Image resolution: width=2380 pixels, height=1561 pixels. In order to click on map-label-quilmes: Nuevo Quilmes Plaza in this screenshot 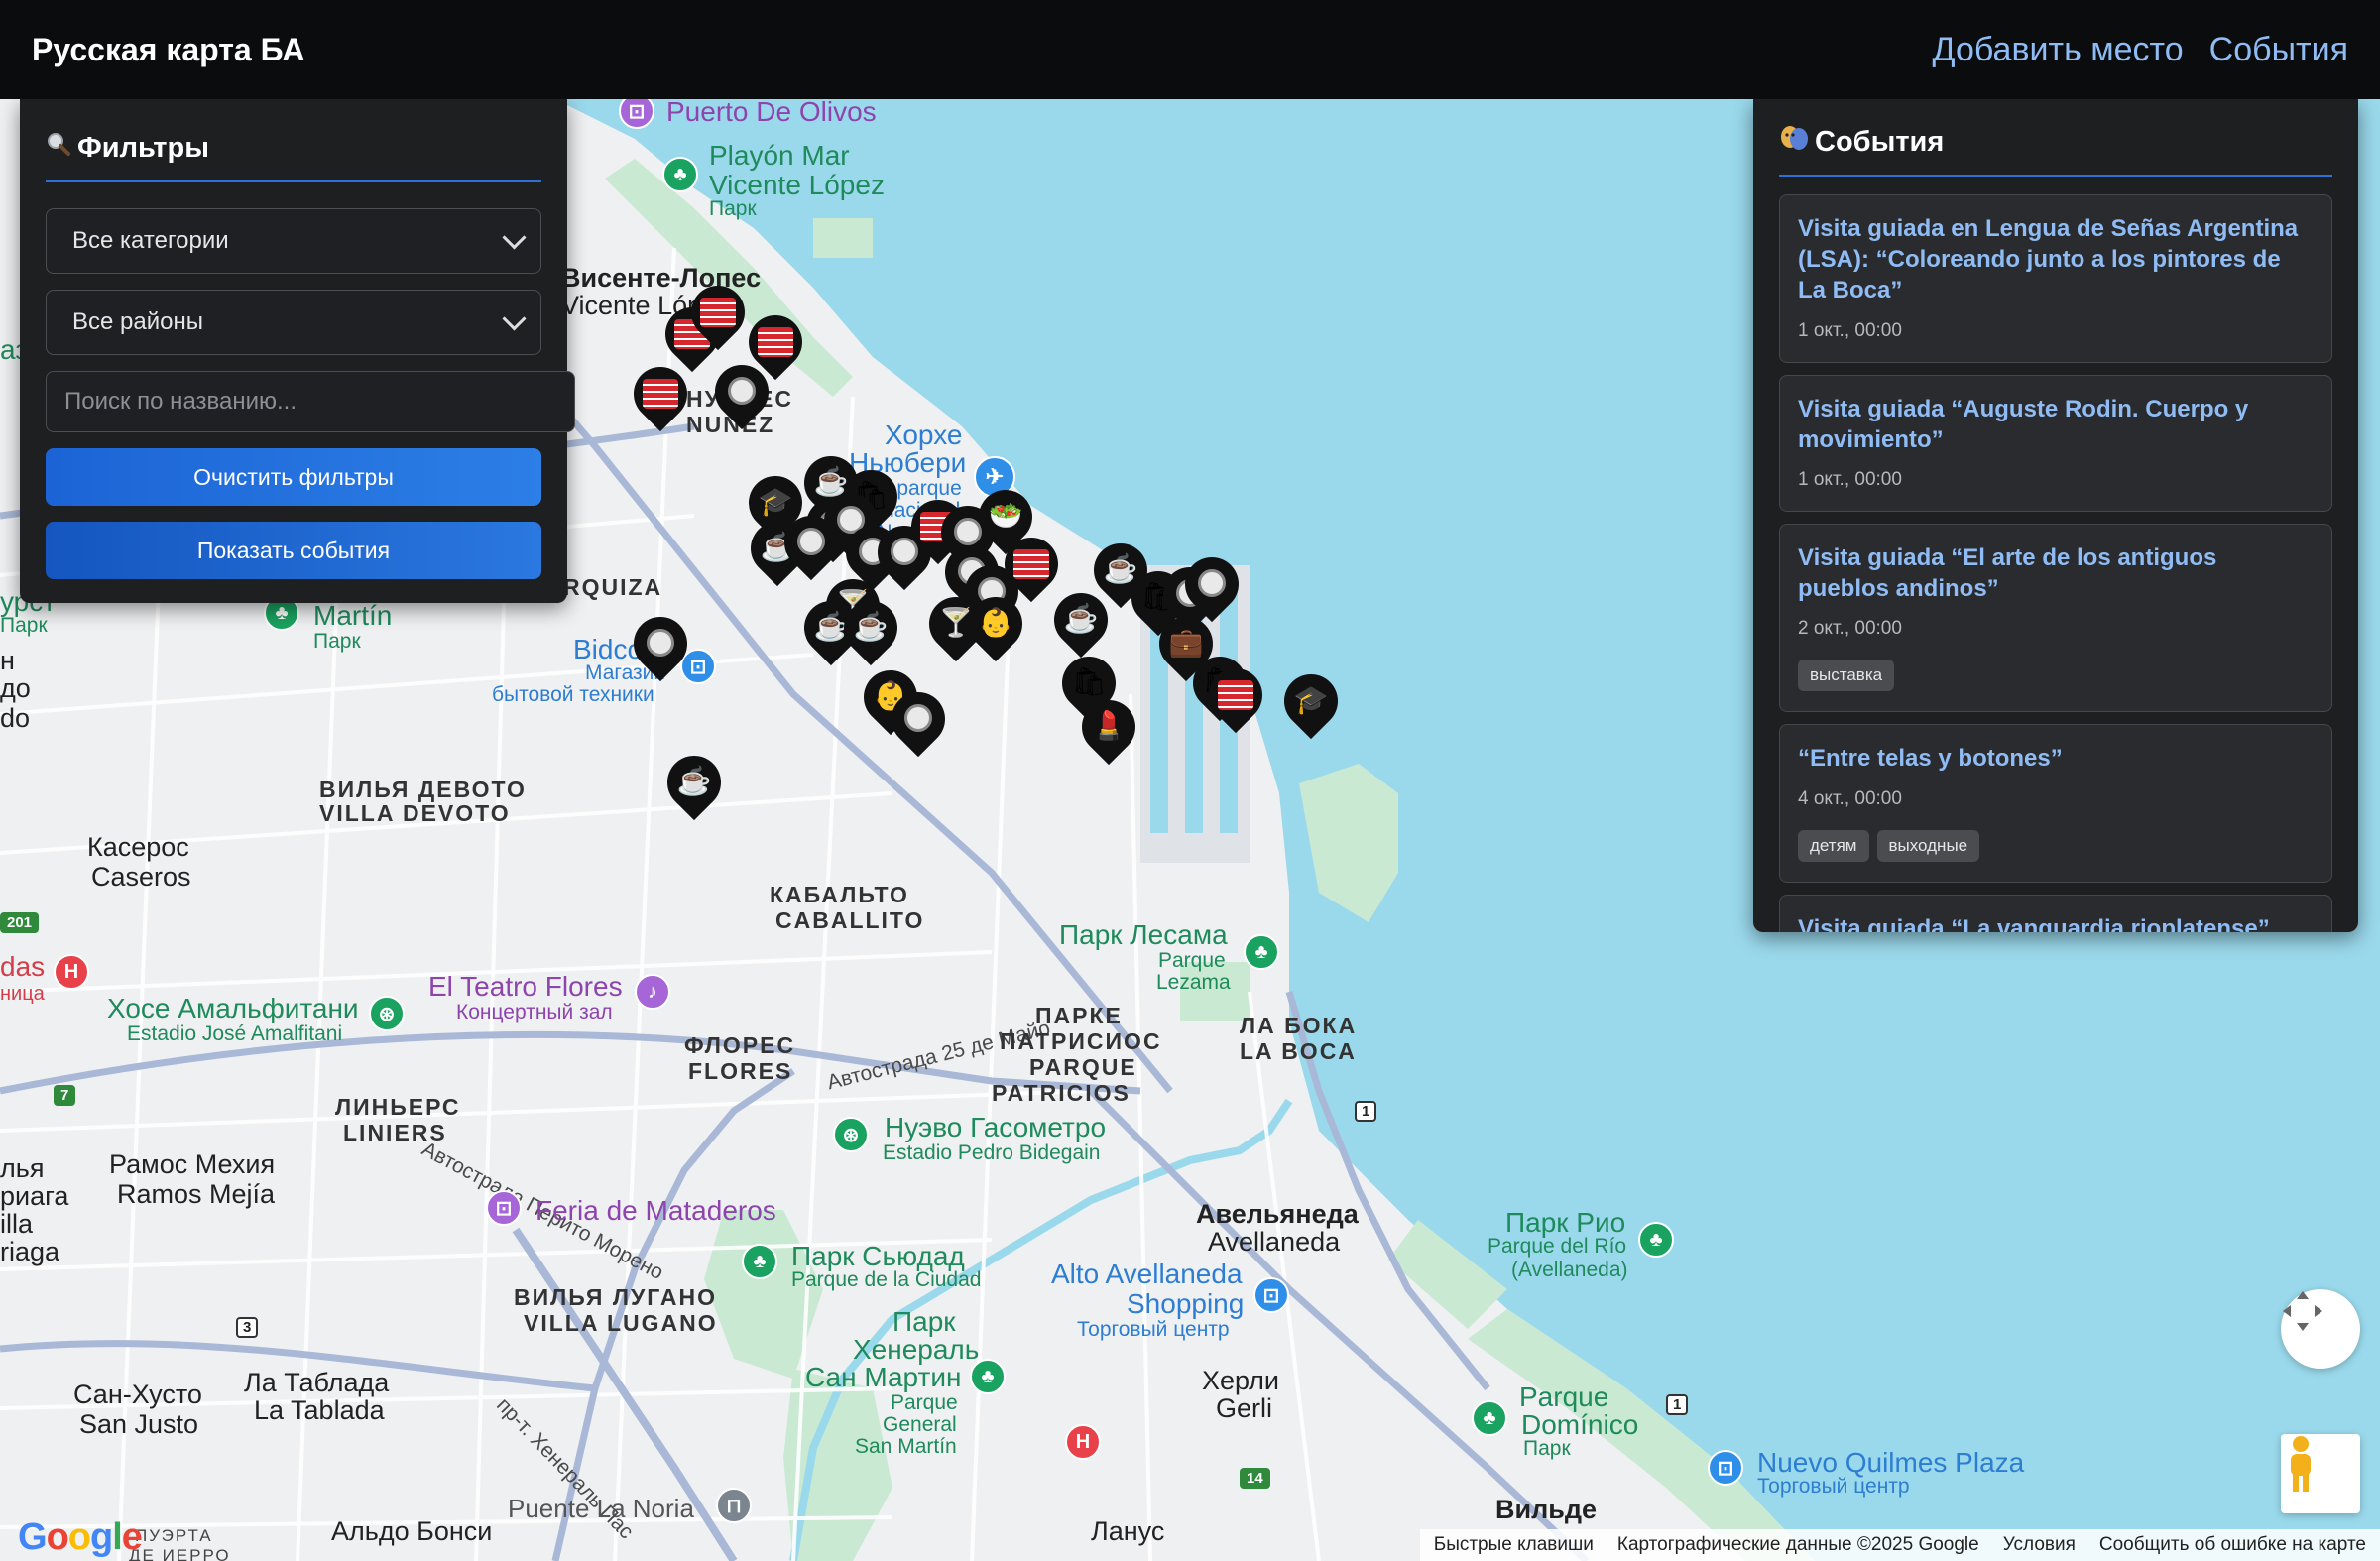, I will do `click(1891, 1462)`.